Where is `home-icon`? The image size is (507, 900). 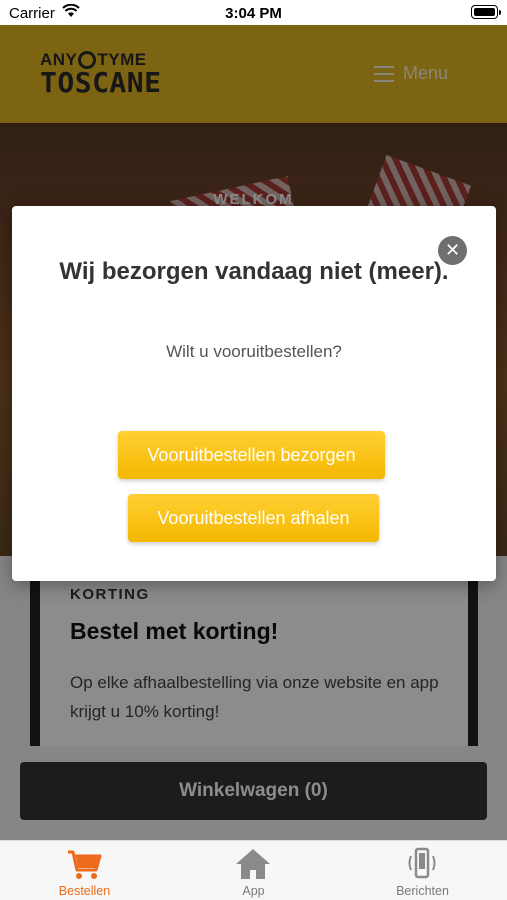 home-icon is located at coordinates (253, 864).